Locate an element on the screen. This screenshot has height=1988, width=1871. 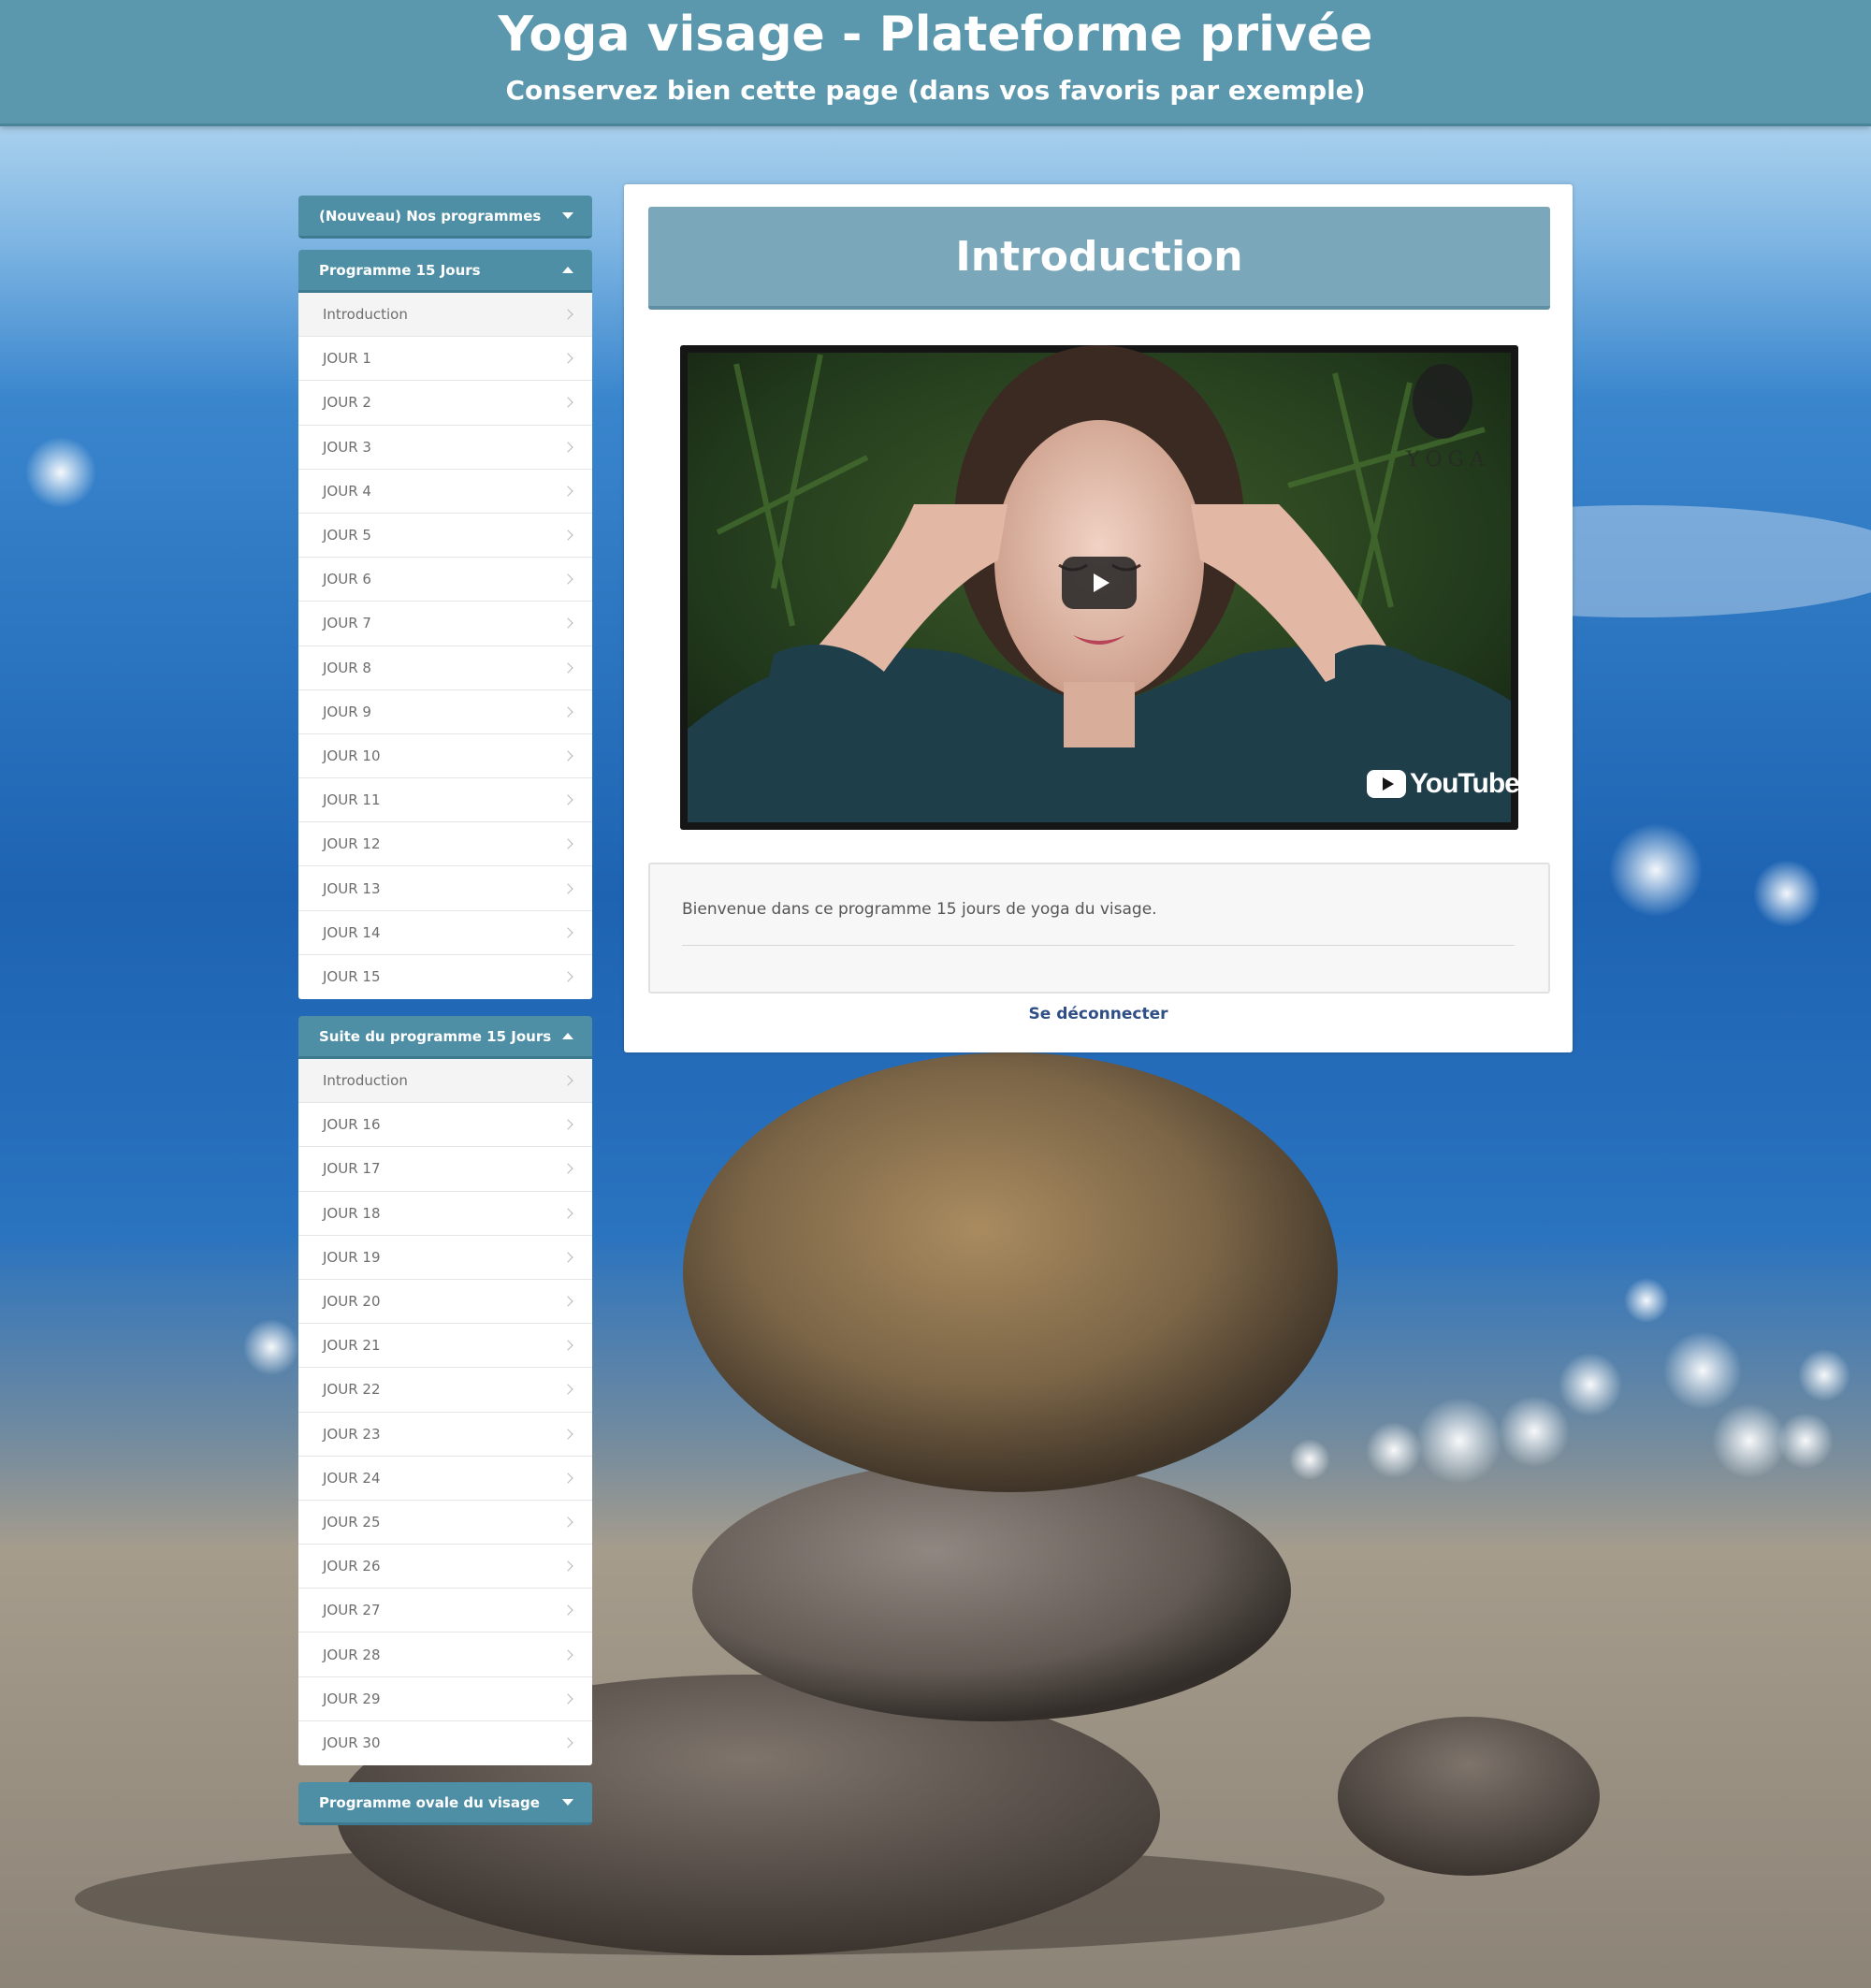
sidebar-item: JOUR 6 is located at coordinates (445, 580).